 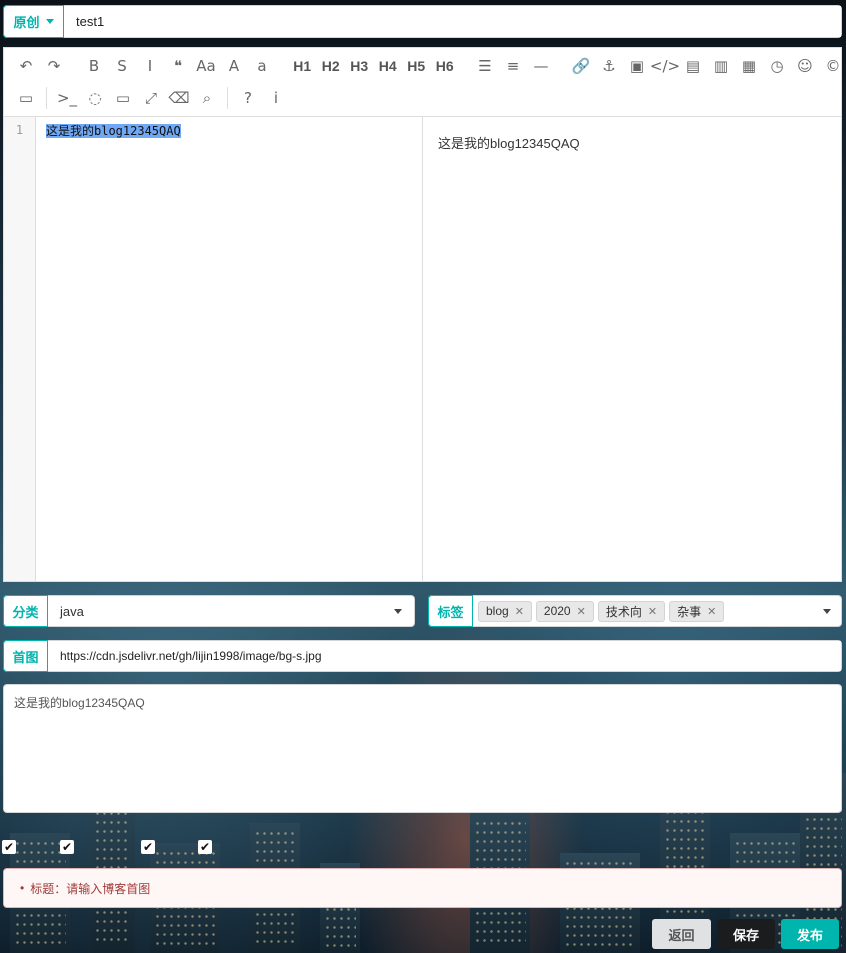 What do you see at coordinates (777, 66) in the screenshot?
I see `datetime-icon: ◷` at bounding box center [777, 66].